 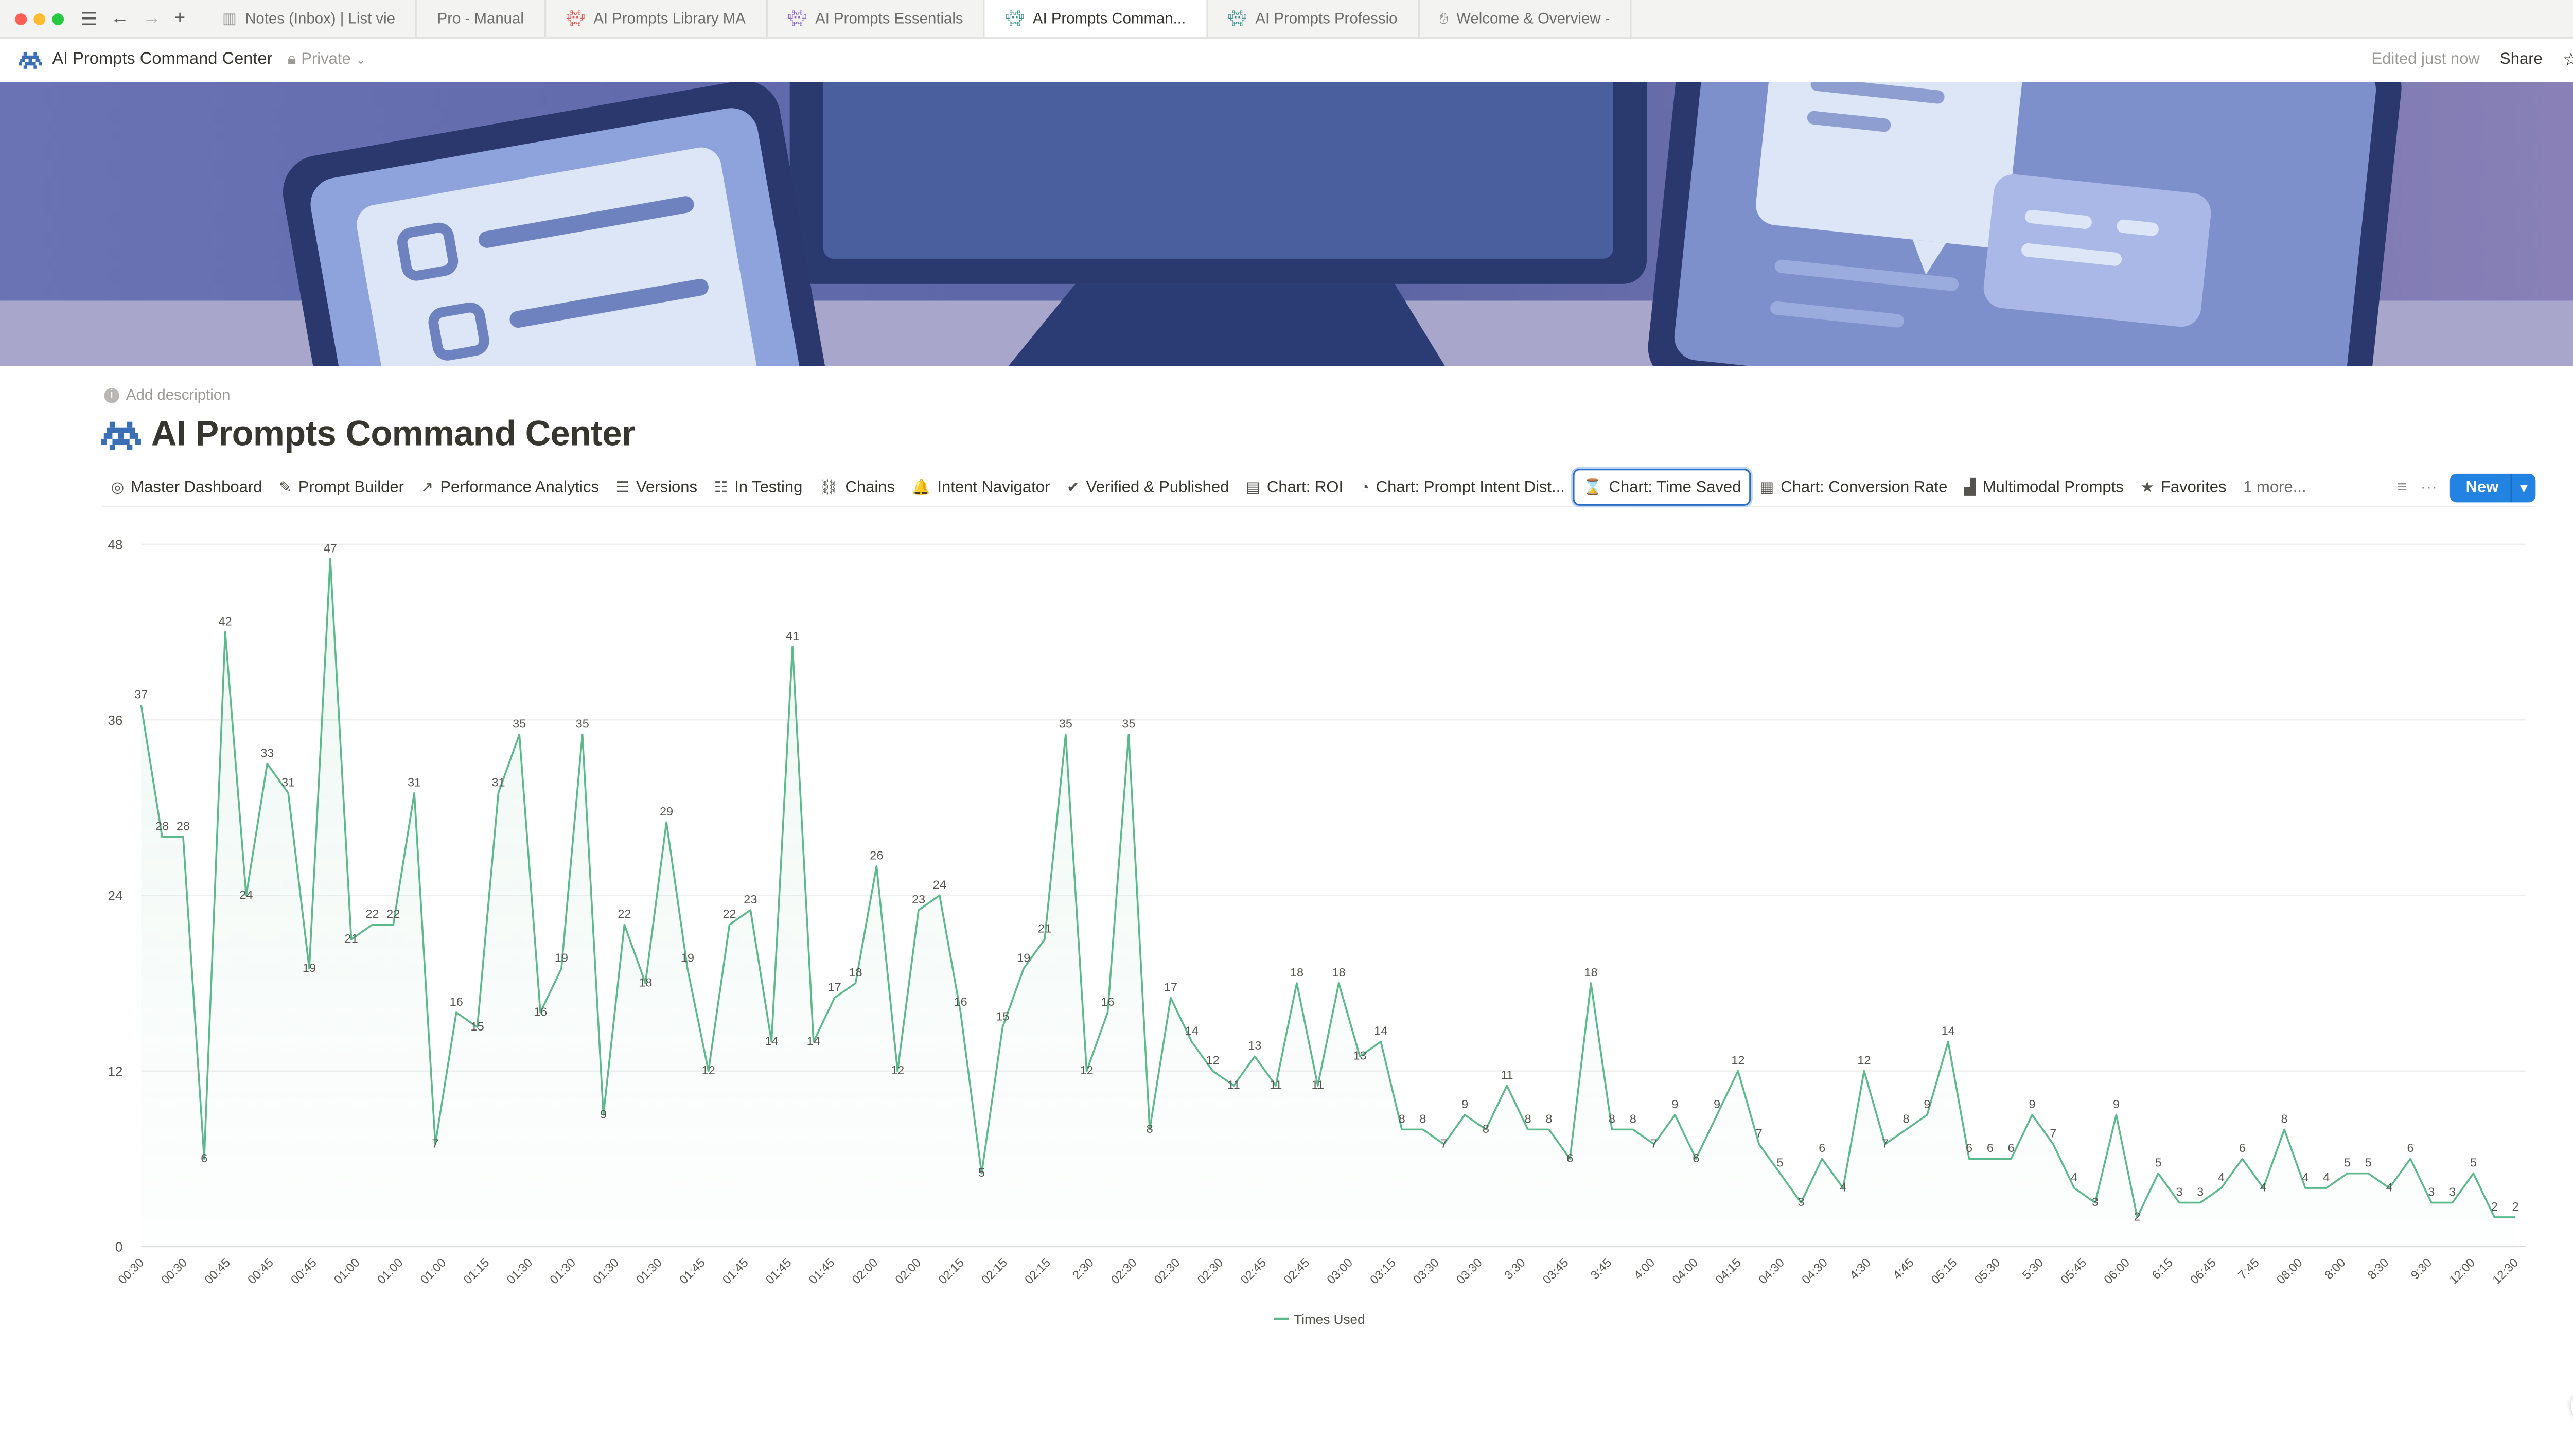 What do you see at coordinates (179, 18) in the screenshot?
I see `new-tab-icon: +` at bounding box center [179, 18].